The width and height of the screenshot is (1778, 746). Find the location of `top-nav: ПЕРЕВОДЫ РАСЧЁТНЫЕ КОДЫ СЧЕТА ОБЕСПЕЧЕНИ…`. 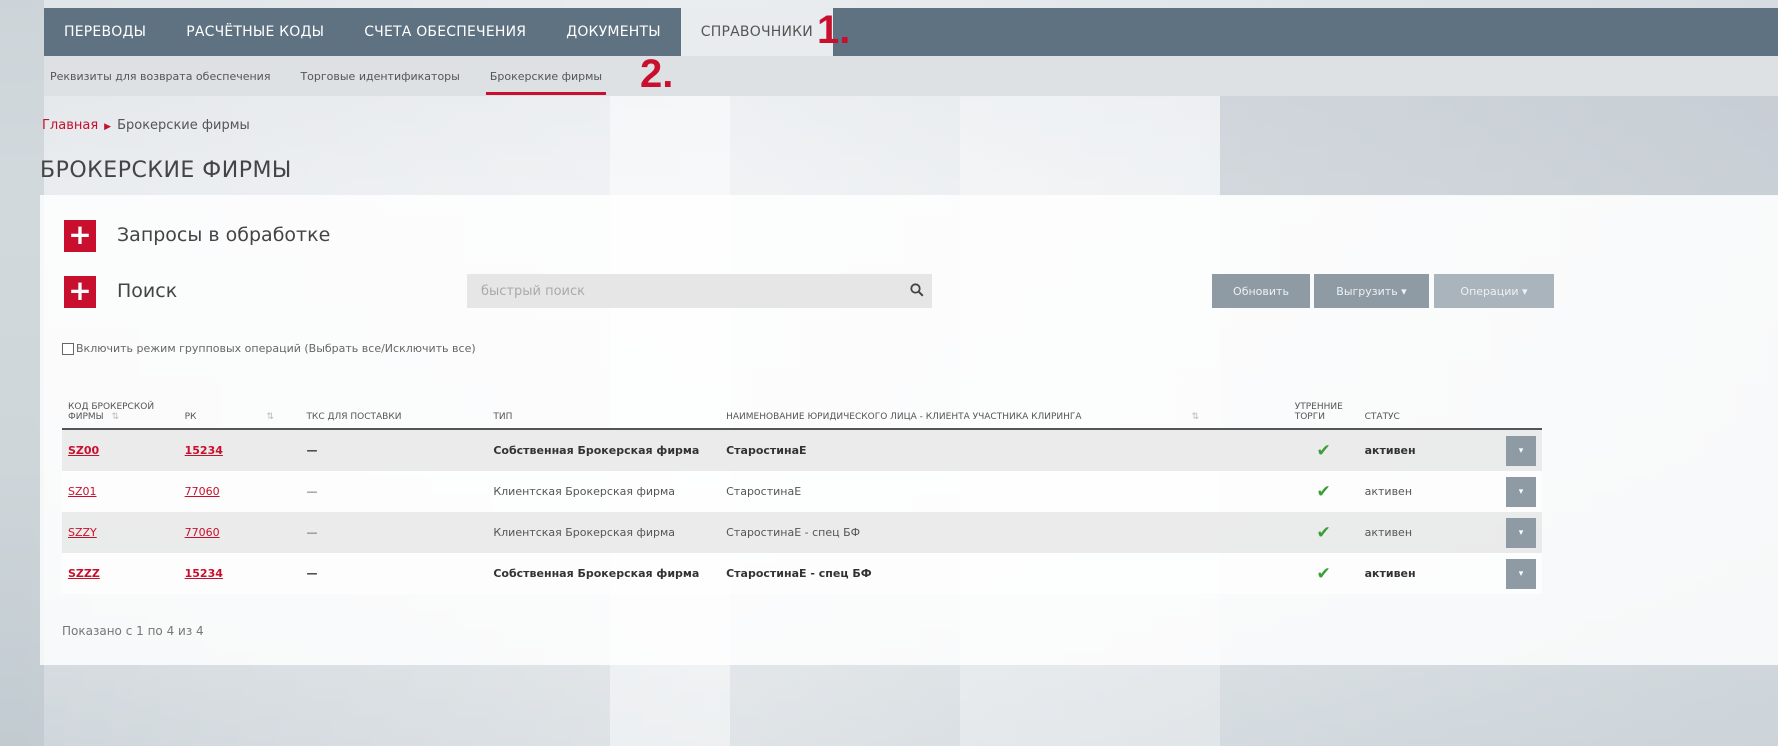

top-nav: ПЕРЕВОДЫ РАСЧЁТНЫЕ КОДЫ СЧЕТА ОБЕСПЕЧЕНИ… is located at coordinates (911, 32).